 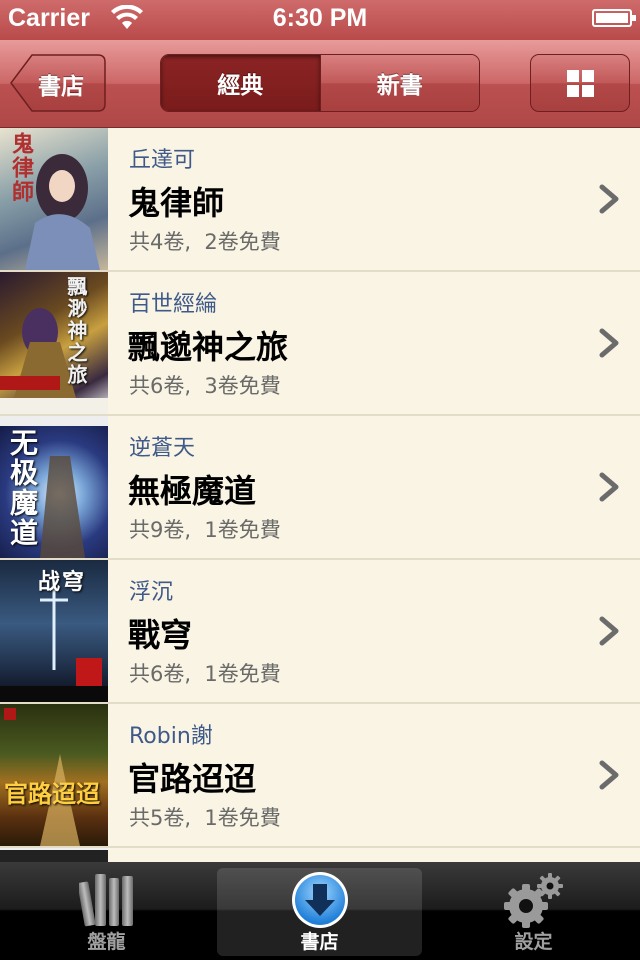 What do you see at coordinates (205, 242) in the screenshot?
I see `book-volumes: 共4卷, 2卷免費` at bounding box center [205, 242].